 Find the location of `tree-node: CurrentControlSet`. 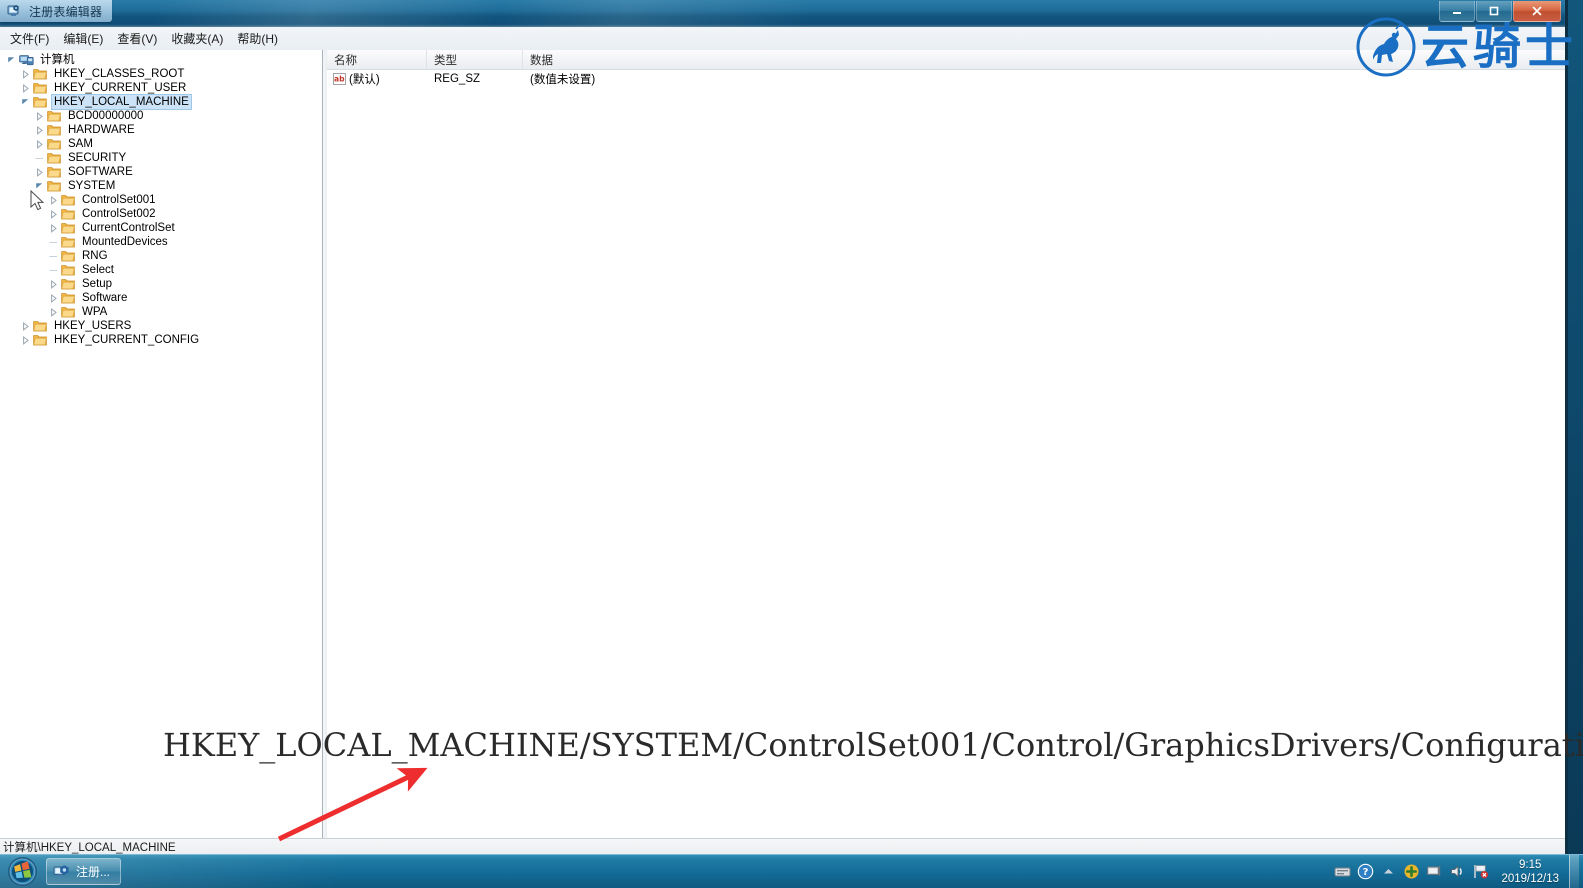

tree-node: CurrentControlSet is located at coordinates (161, 228).